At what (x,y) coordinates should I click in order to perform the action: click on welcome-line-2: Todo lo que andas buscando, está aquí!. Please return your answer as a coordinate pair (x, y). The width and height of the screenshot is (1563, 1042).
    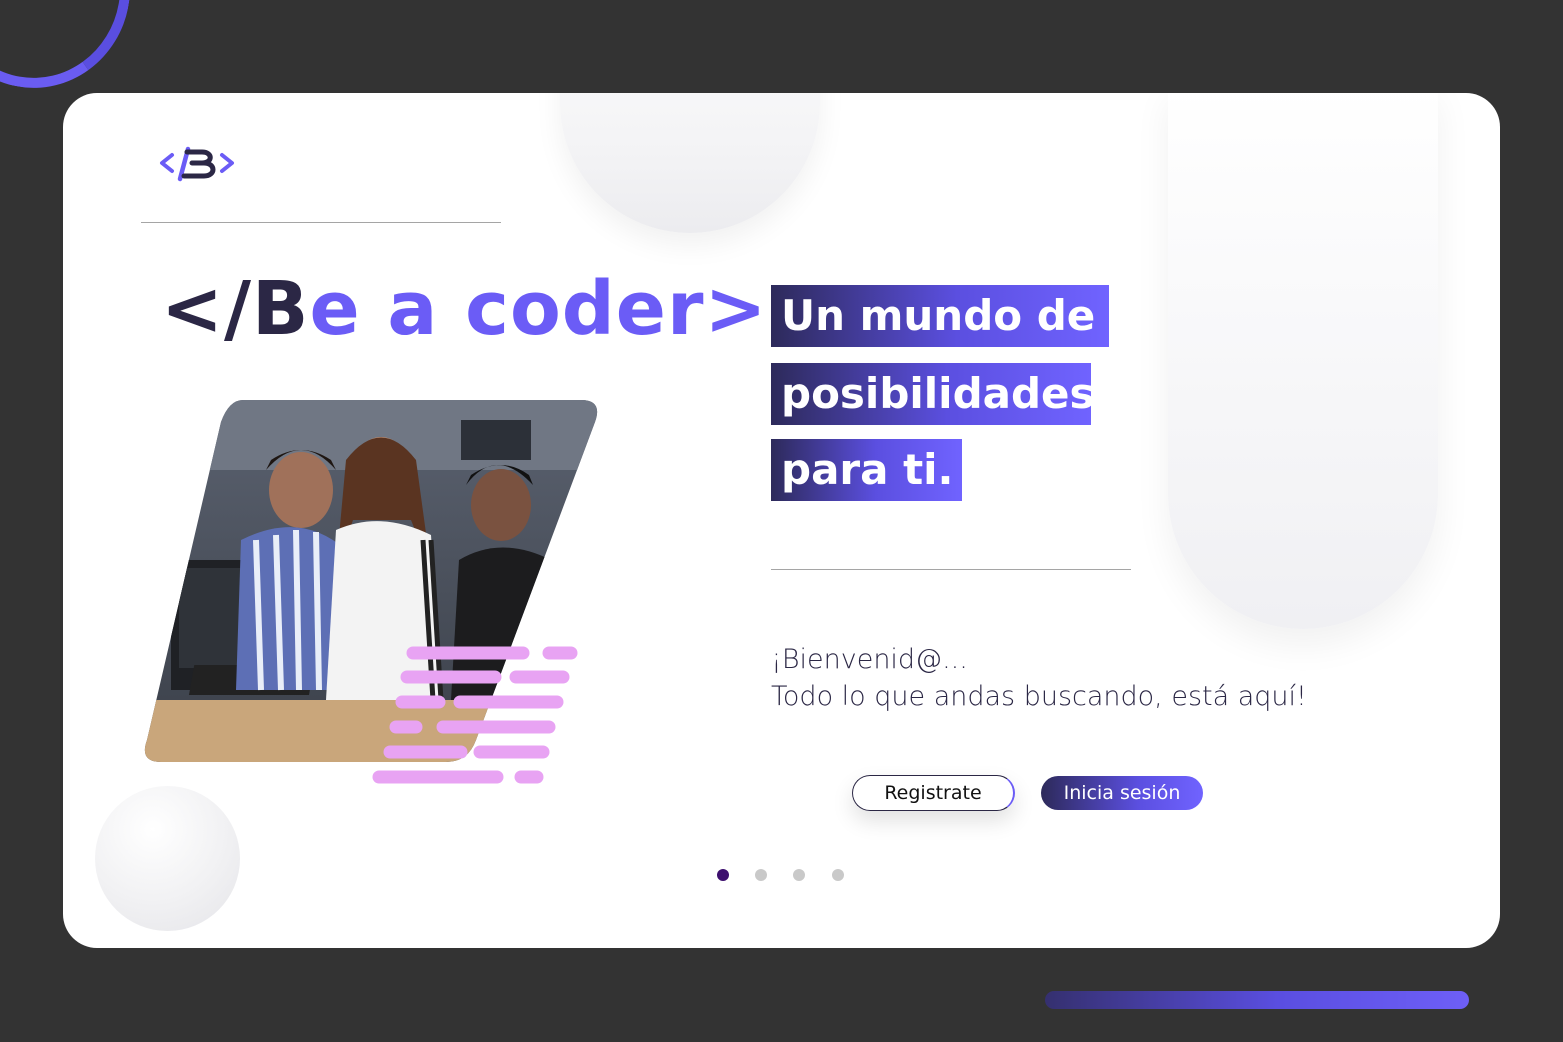
    Looking at the image, I should click on (1039, 696).